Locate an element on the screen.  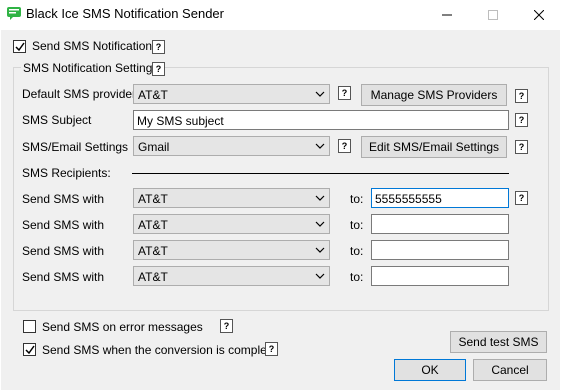
send-on-error-checkbox is located at coordinates (29, 326).